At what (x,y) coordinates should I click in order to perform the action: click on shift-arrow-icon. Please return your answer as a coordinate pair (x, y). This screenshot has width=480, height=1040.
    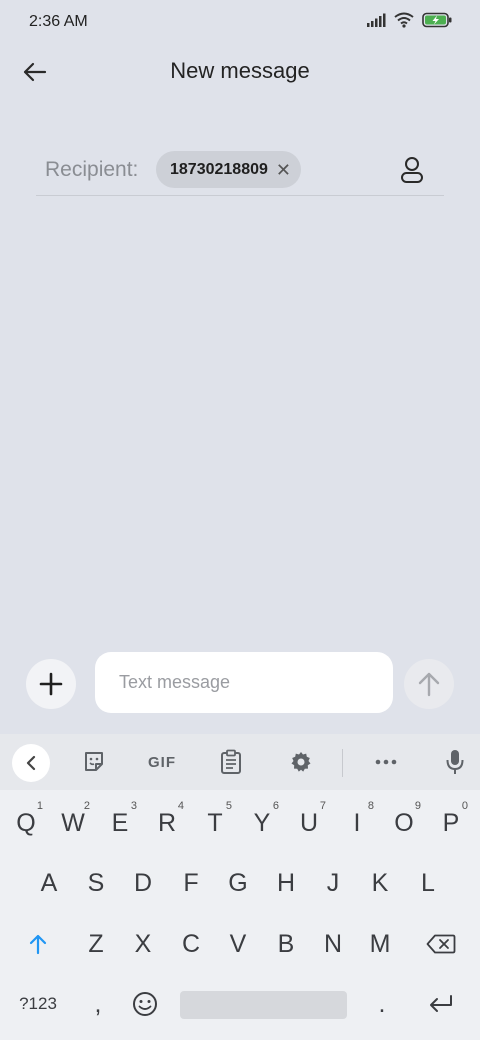
    Looking at the image, I should click on (38, 944).